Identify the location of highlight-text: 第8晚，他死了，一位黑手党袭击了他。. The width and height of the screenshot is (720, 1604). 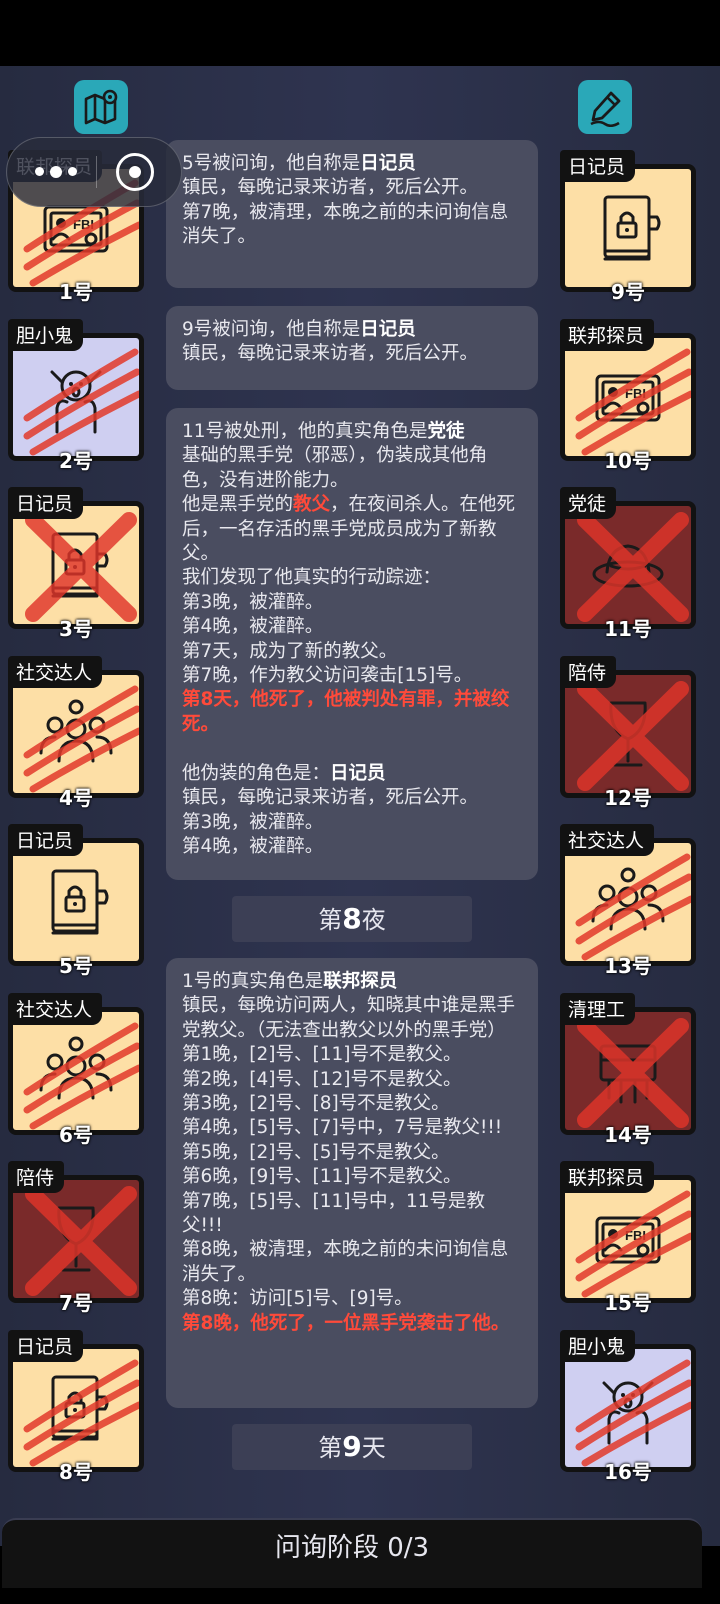
(346, 1323).